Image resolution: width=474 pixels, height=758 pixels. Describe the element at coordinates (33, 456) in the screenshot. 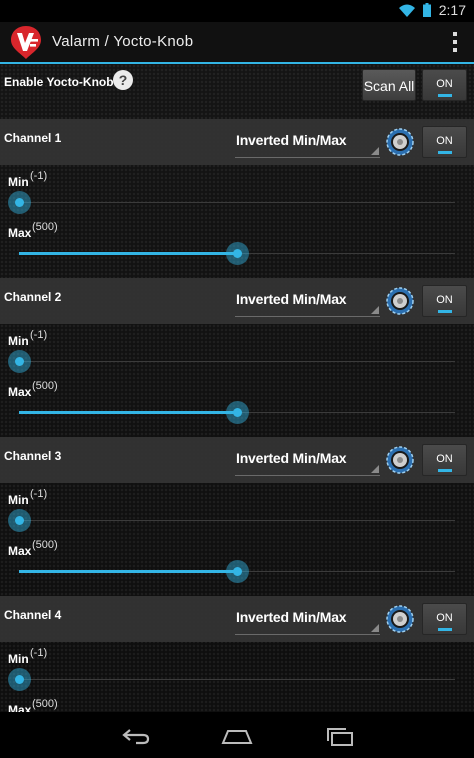

I see `channel-name: Channel 3` at that location.